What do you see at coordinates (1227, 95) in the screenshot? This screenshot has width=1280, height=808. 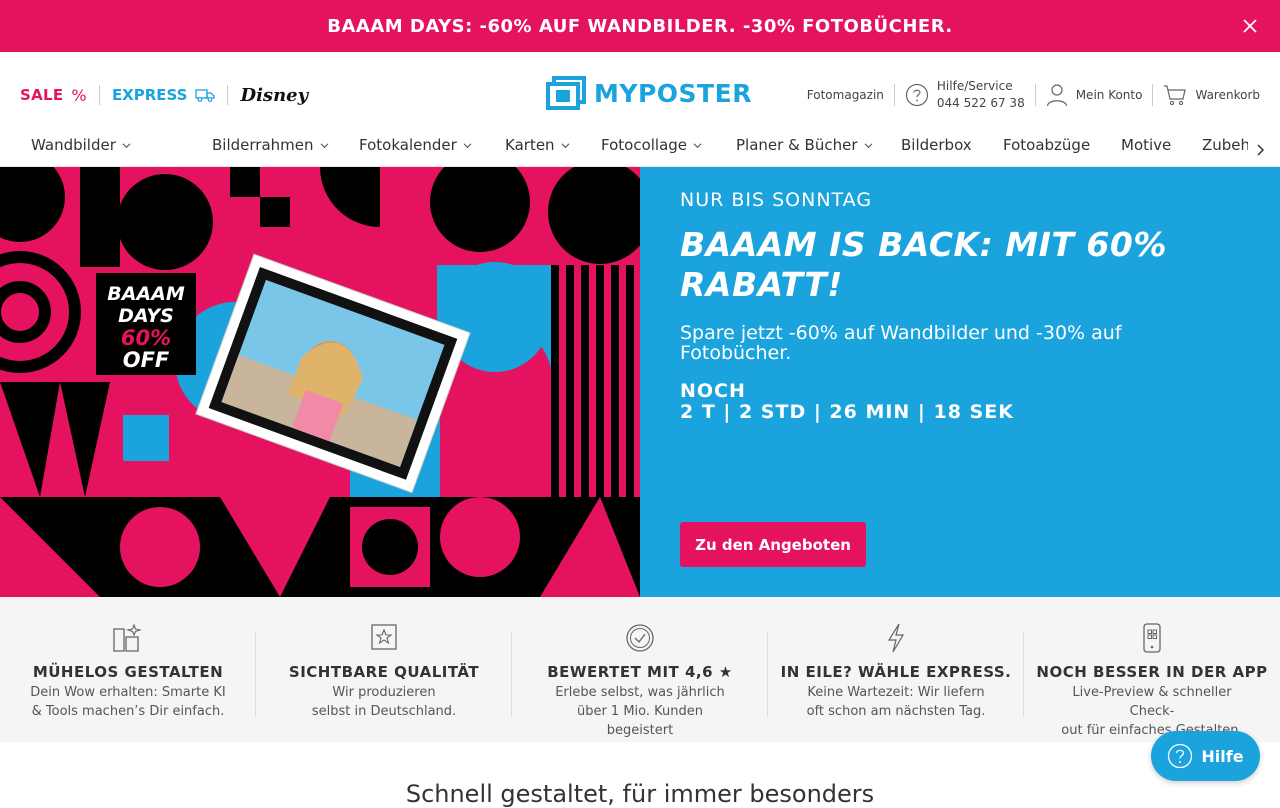 I see `cart-label: Warenkorb` at bounding box center [1227, 95].